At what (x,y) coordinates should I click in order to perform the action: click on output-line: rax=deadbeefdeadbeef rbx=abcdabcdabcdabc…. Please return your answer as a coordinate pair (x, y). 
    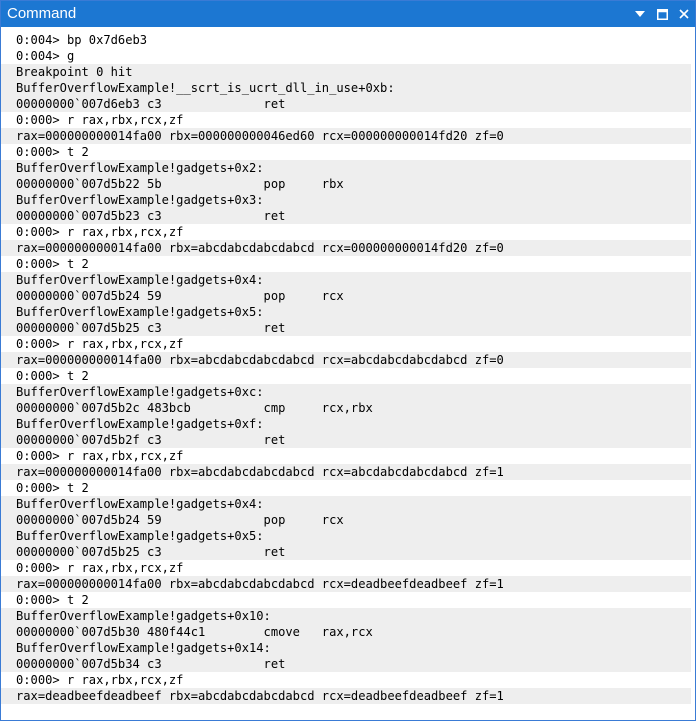
    Looking at the image, I should click on (346, 696).